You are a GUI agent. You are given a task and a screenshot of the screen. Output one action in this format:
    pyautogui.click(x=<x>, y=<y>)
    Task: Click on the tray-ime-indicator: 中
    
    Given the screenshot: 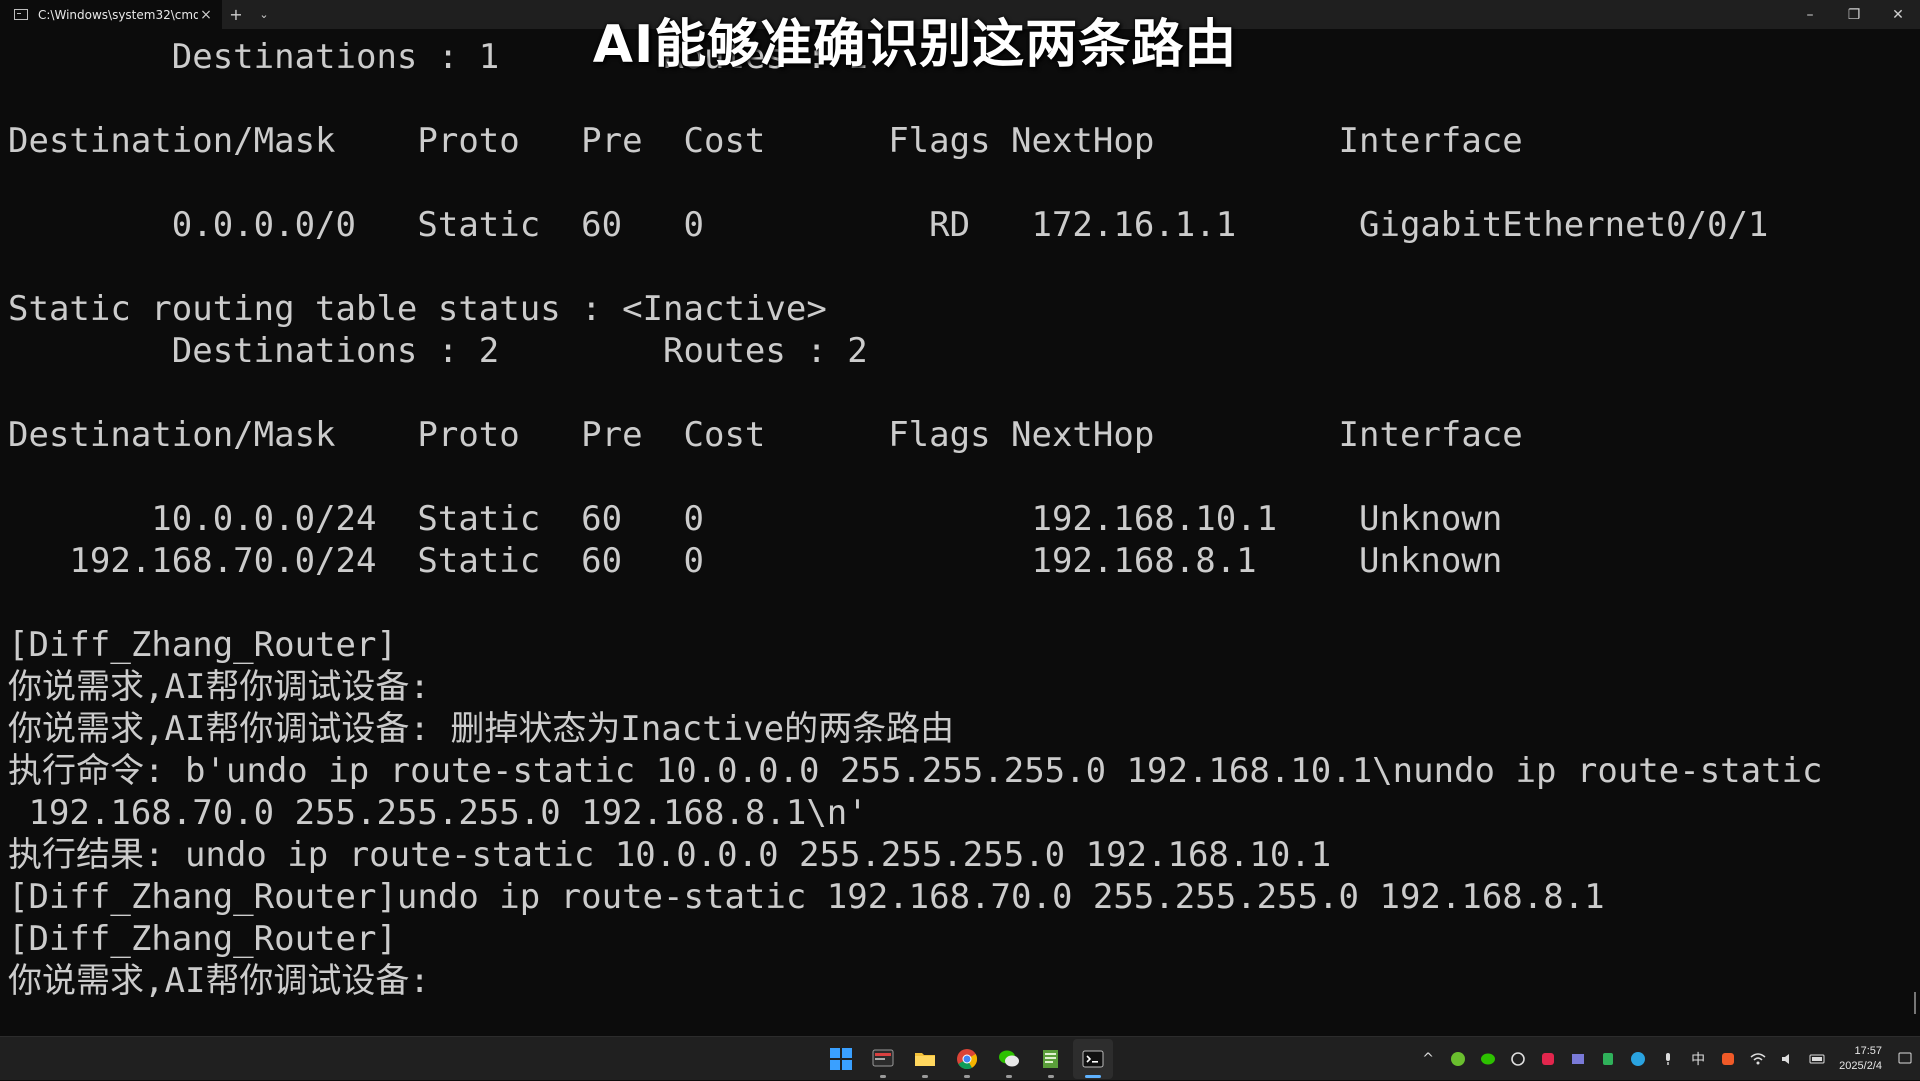 What is the action you would take?
    pyautogui.click(x=1698, y=1059)
    